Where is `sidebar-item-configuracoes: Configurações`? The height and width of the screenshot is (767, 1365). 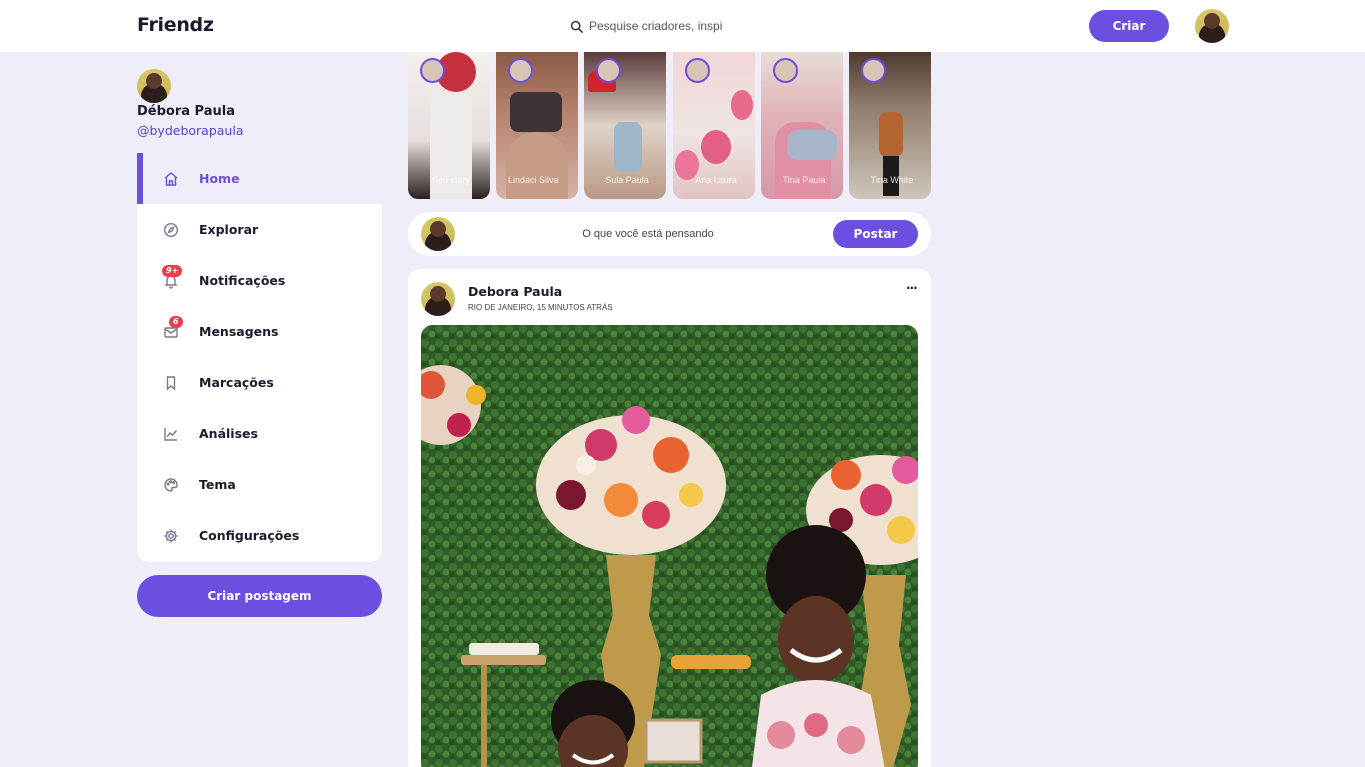
sidebar-item-configuracoes: Configurações is located at coordinates (259, 535).